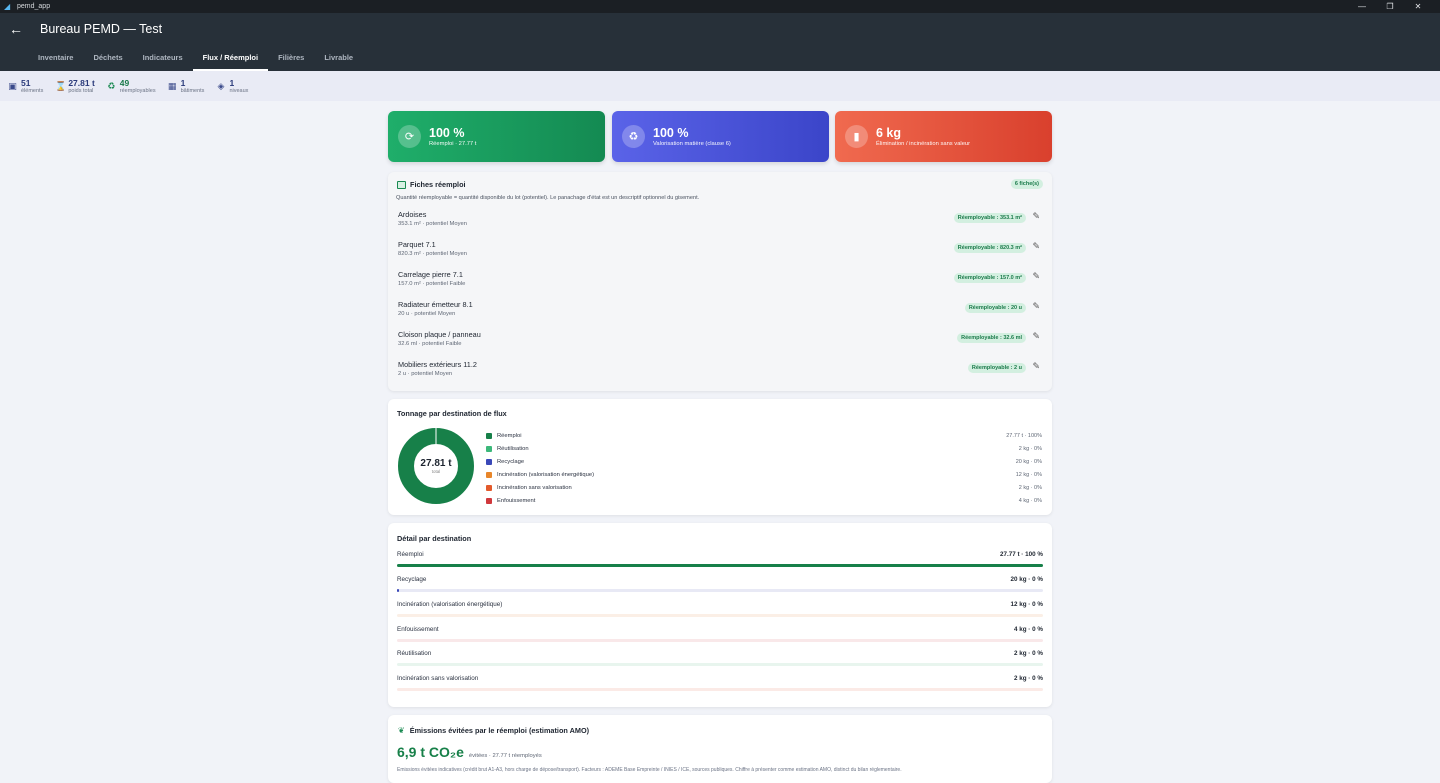 This screenshot has height=783, width=1440. What do you see at coordinates (432, 284) in the screenshot?
I see `fiche-sub: 157.0 m² · potentiel Faible` at bounding box center [432, 284].